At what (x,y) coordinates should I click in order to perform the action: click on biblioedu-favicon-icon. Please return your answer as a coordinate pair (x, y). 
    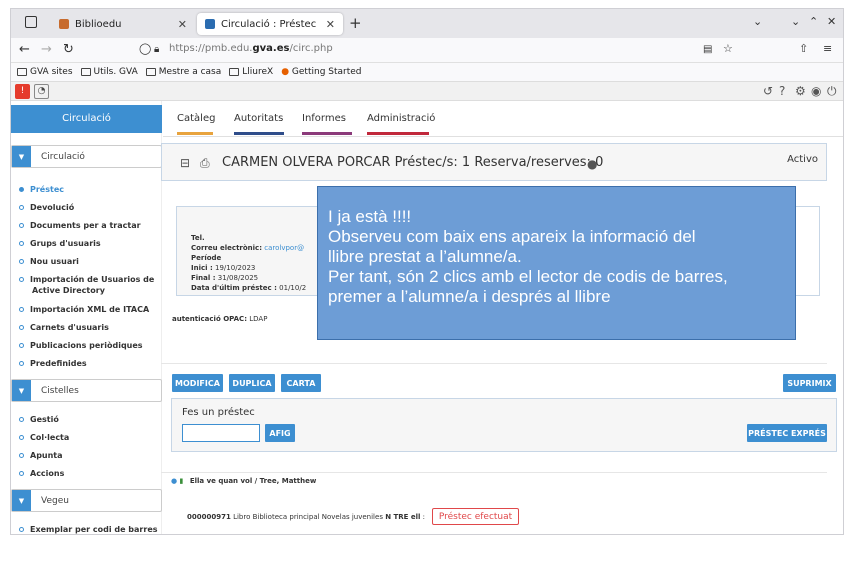
    Looking at the image, I should click on (64, 24).